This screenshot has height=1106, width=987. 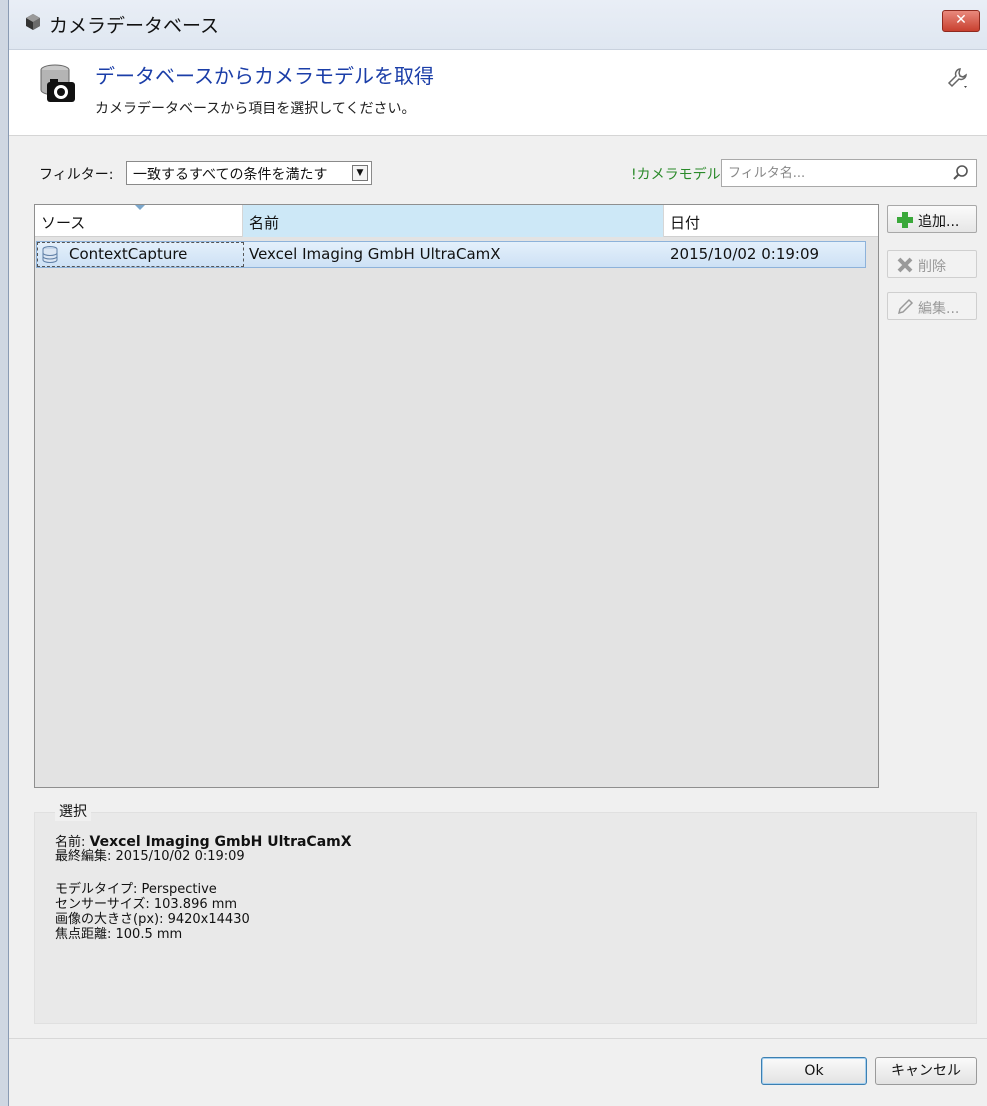 I want to click on plus-icon, so click(x=905, y=220).